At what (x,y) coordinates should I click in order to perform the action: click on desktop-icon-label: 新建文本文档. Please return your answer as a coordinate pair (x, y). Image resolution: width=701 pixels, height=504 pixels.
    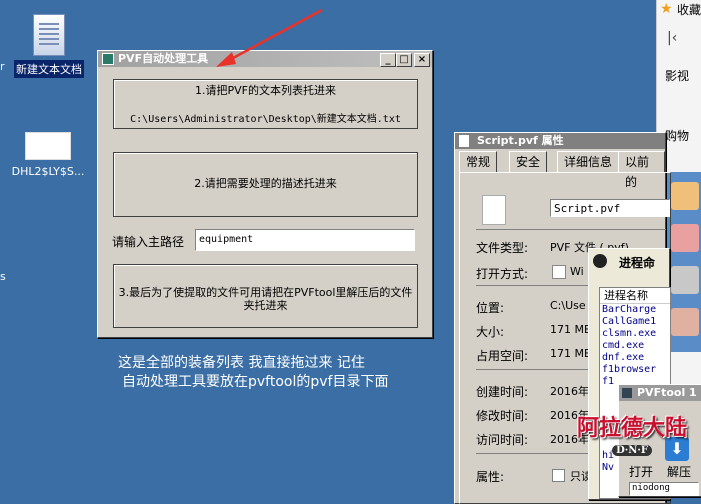
    Looking at the image, I should click on (49, 69).